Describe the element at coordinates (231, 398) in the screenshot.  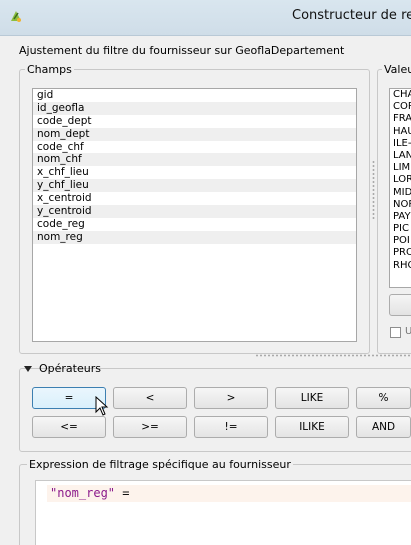
I see `greater-than-button: >` at that location.